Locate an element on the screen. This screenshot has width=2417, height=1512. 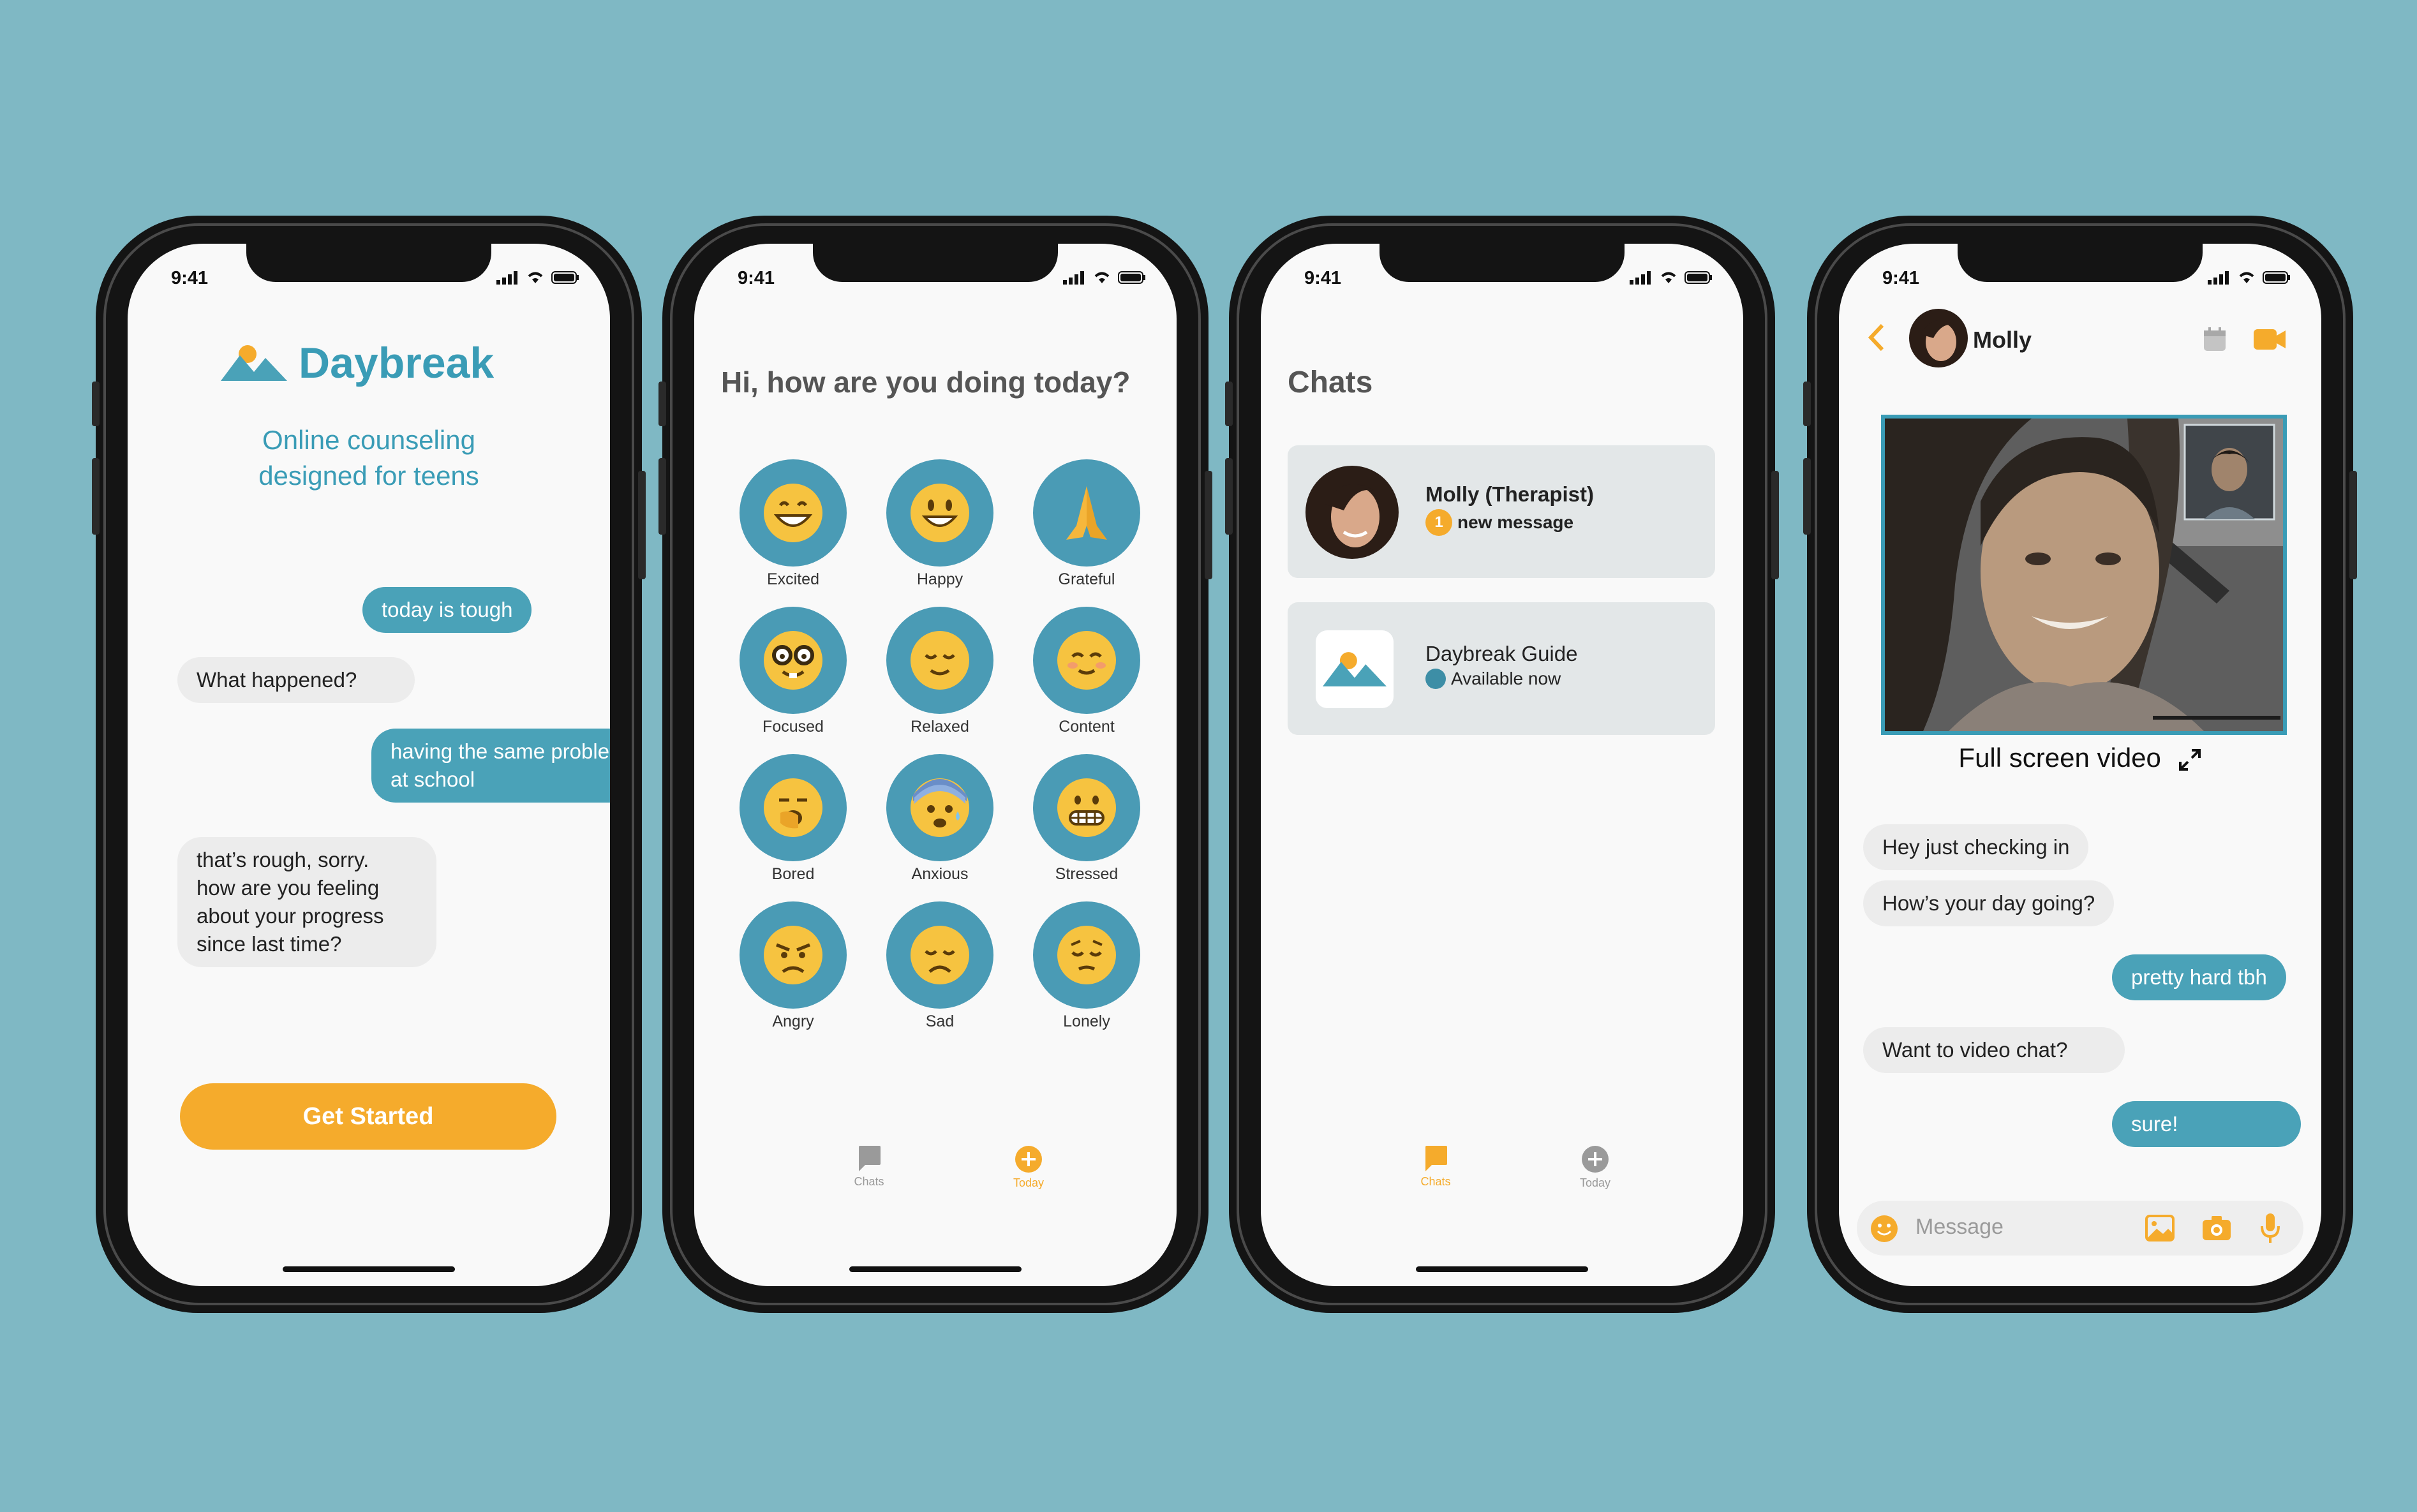
image-icon is located at coordinates (2160, 1228).